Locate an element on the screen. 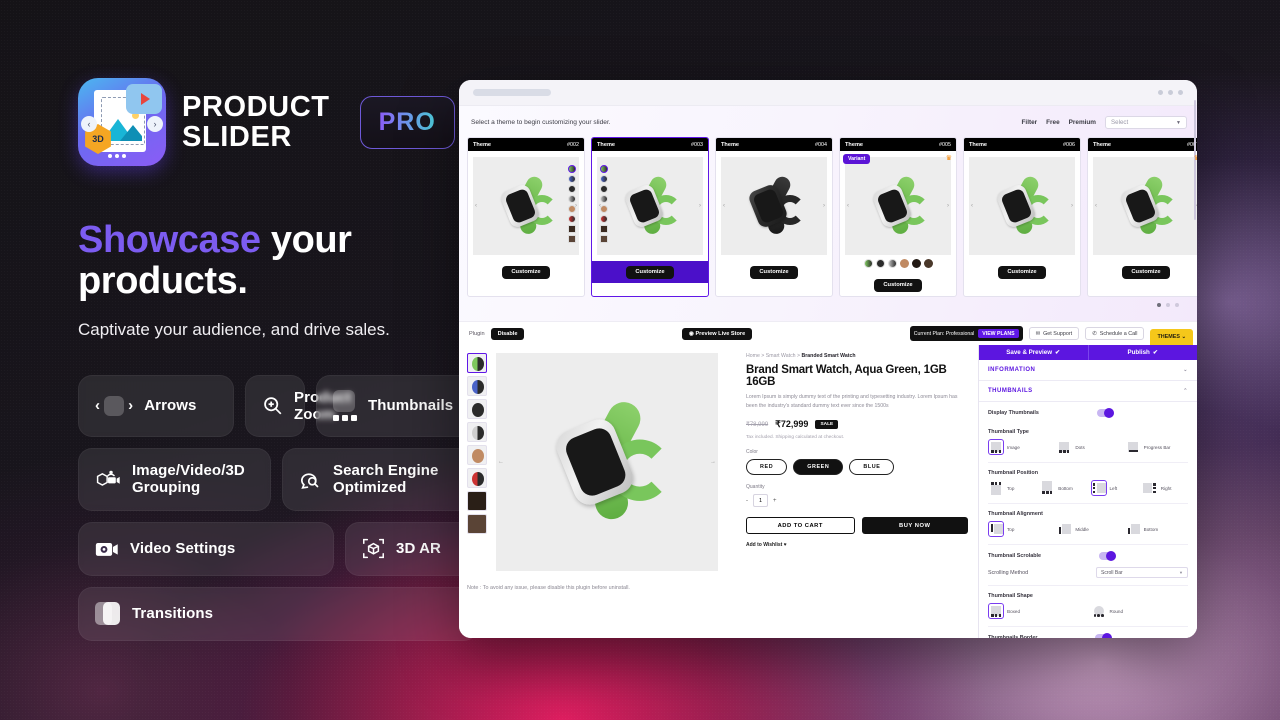 The width and height of the screenshot is (1280, 720). theme-select-dropdown: Select ▼ is located at coordinates (1146, 122).